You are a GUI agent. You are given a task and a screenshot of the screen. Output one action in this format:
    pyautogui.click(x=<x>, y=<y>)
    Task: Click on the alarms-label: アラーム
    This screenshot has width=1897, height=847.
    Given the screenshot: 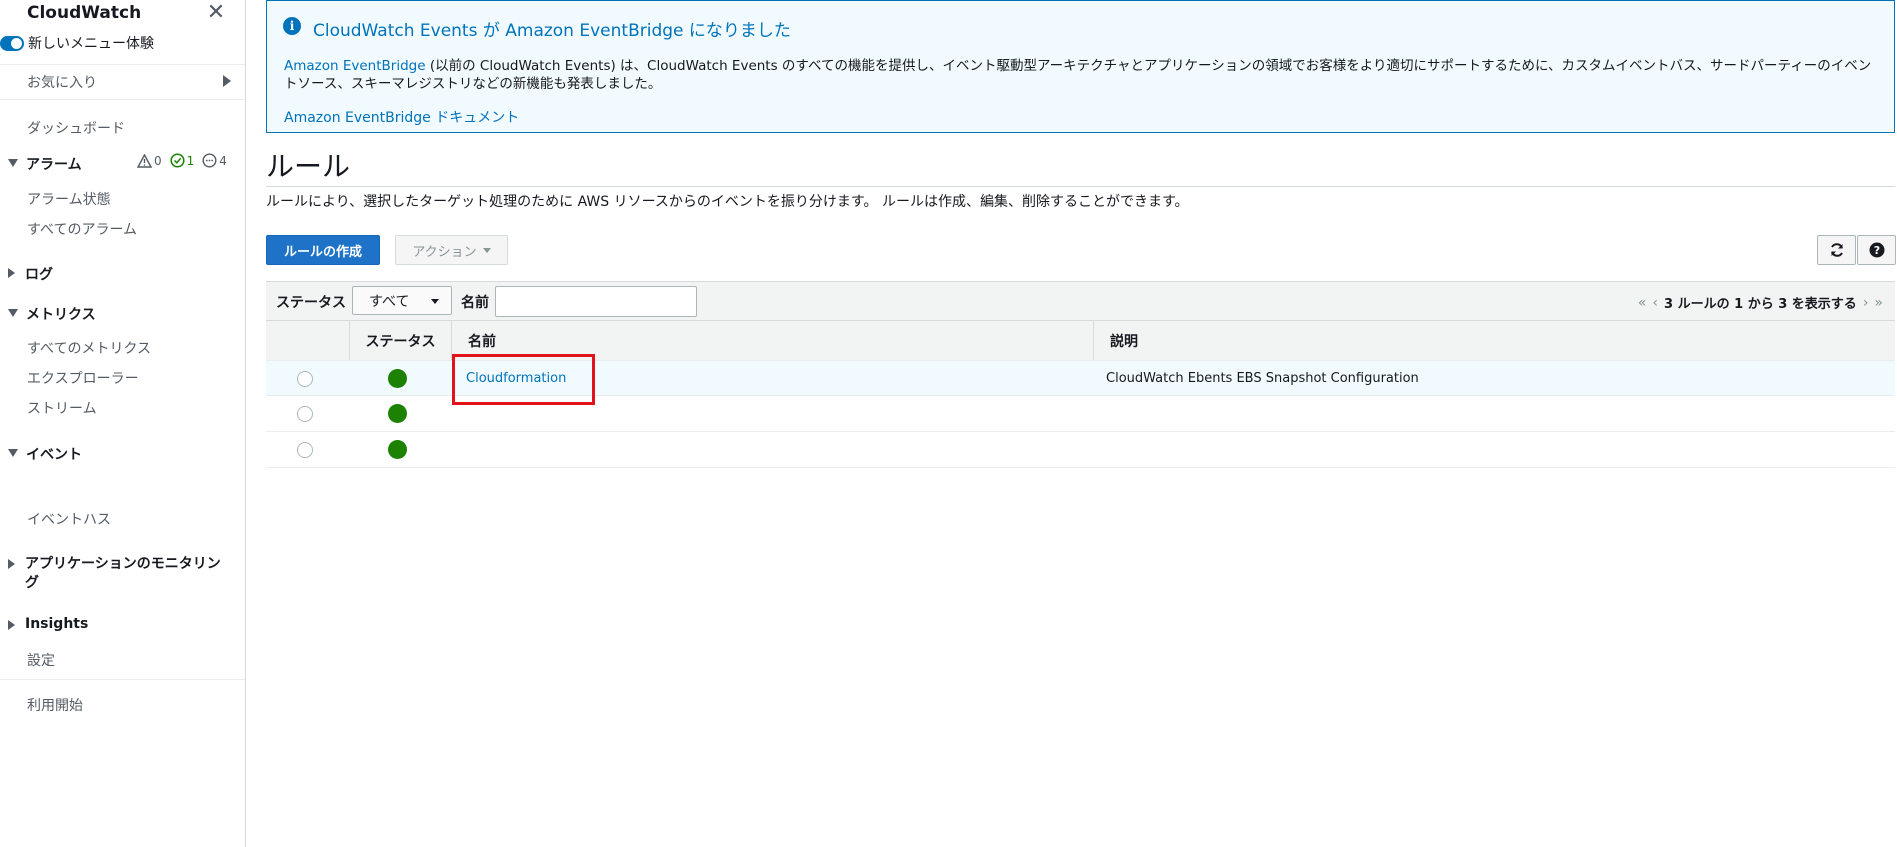 What is the action you would take?
    pyautogui.click(x=54, y=165)
    